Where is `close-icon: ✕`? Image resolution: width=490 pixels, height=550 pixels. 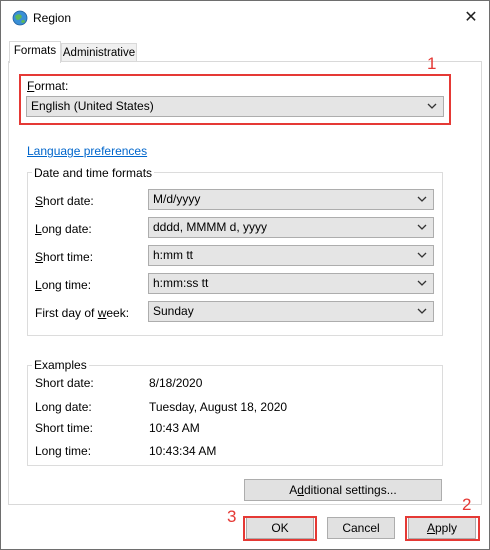
close-icon: ✕ is located at coordinates (471, 18).